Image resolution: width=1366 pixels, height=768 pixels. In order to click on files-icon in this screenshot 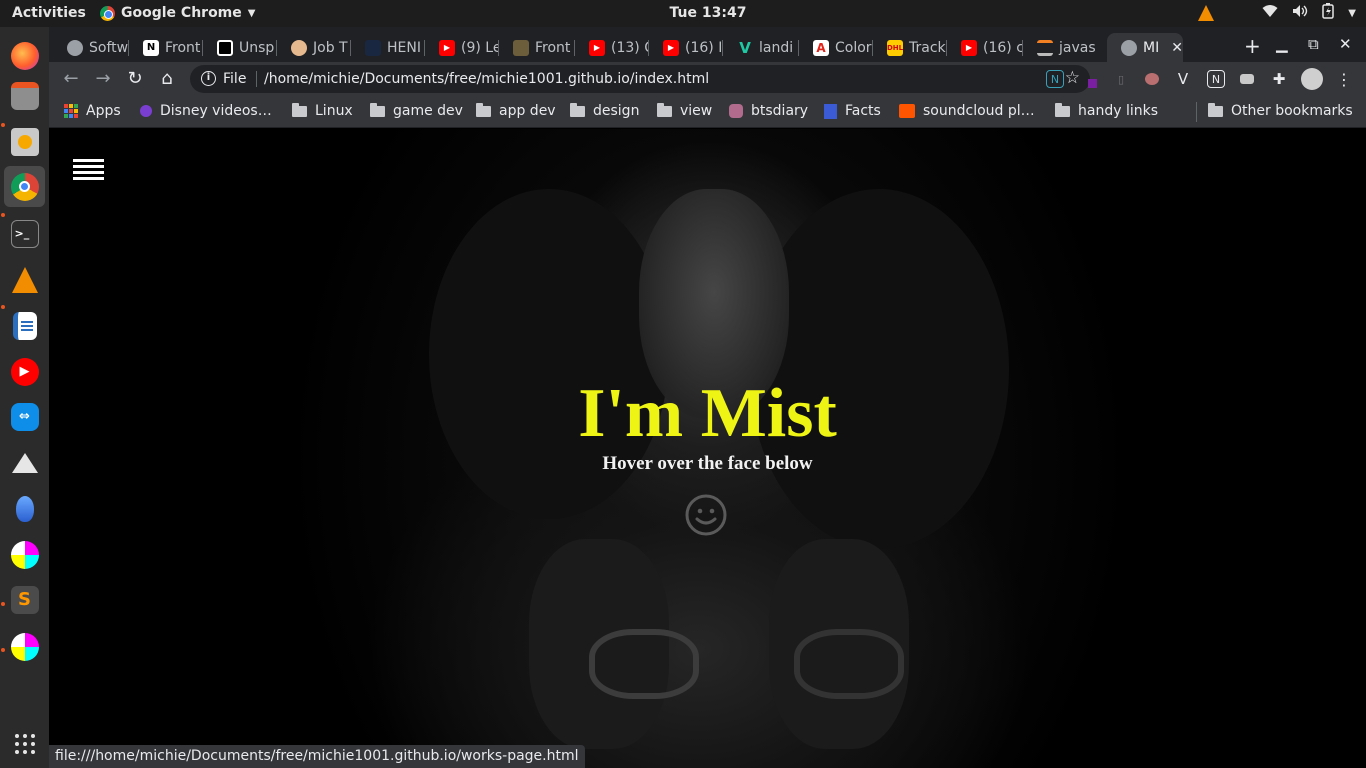, I will do `click(24, 95)`.